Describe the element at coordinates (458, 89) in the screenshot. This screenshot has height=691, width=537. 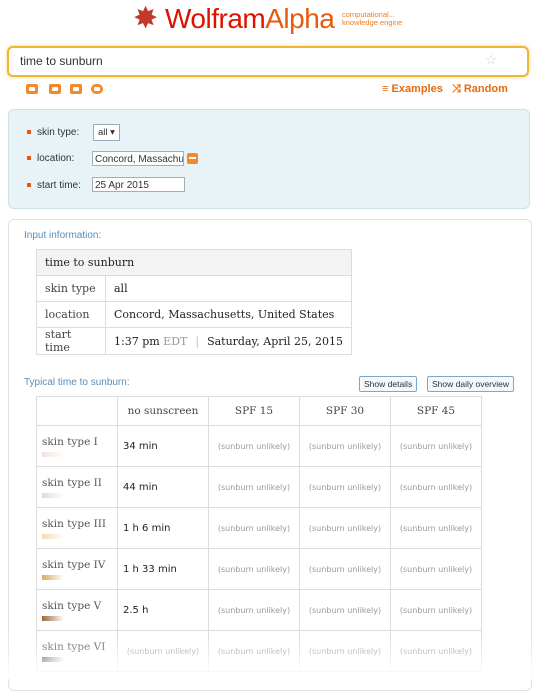
I see `shuffle-icon: ⤨` at that location.